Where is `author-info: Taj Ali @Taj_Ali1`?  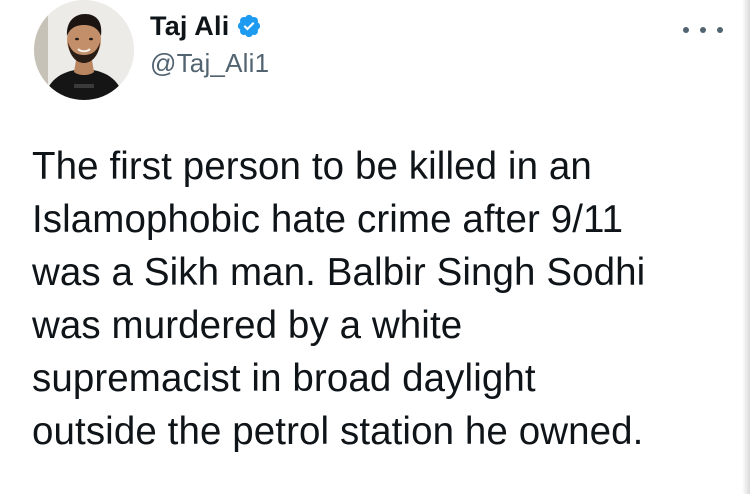 author-info: Taj Ali @Taj_Ali1 is located at coordinates (209, 43).